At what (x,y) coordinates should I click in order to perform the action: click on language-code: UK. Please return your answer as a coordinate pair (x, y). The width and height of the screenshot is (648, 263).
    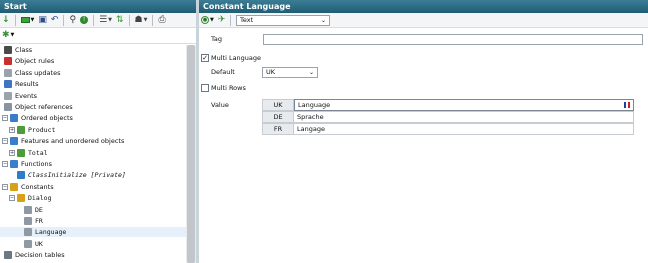
    Looking at the image, I should click on (278, 105).